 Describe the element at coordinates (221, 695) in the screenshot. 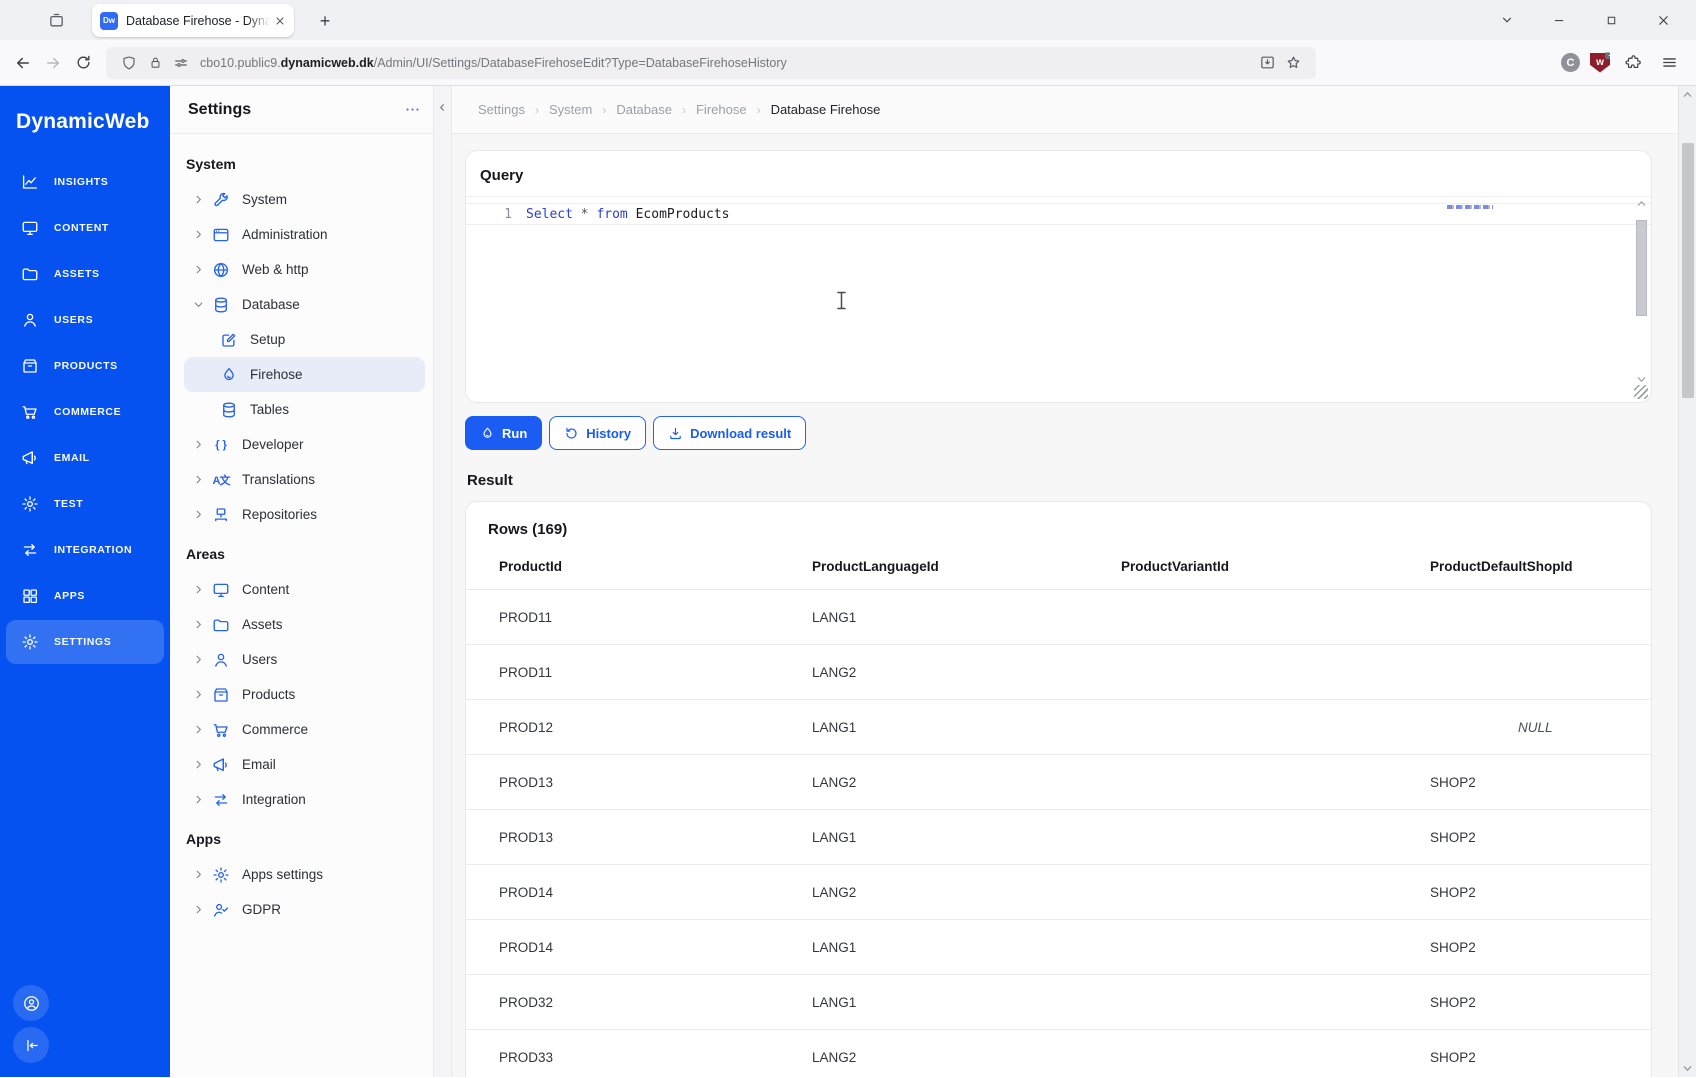

I see `box-icon` at that location.